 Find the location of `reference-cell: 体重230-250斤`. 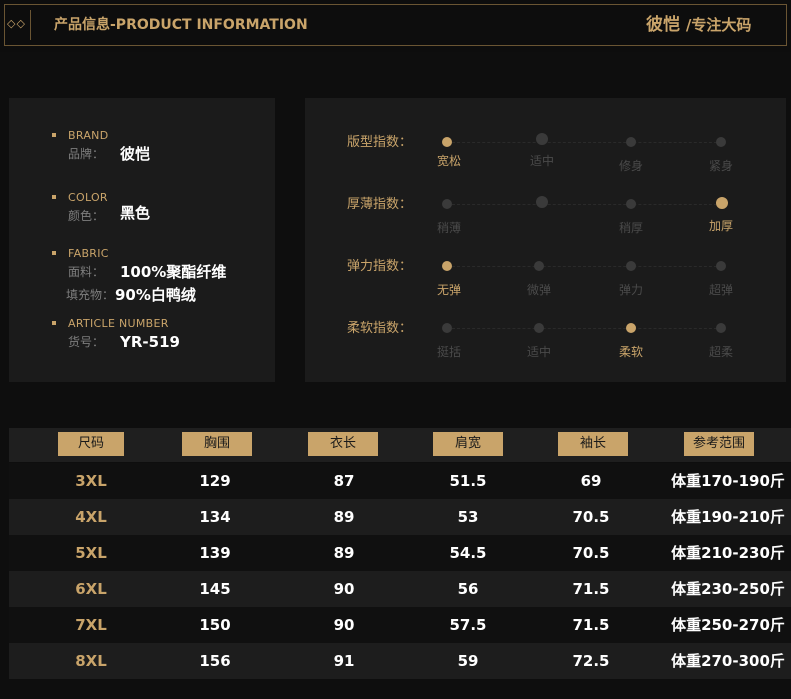

reference-cell: 体重230-250斤 is located at coordinates (728, 589).